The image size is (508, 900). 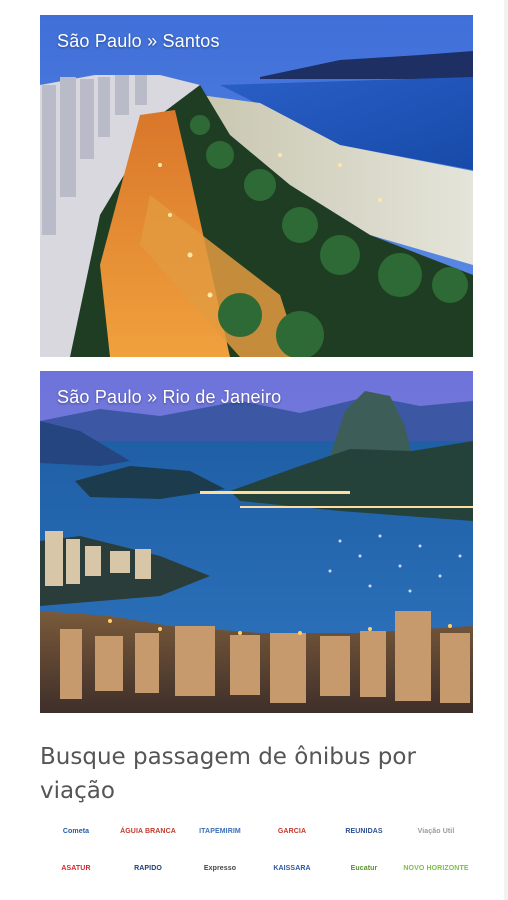 What do you see at coordinates (228, 774) in the screenshot?
I see `section-title: Busque passagem de ônibus por viação` at bounding box center [228, 774].